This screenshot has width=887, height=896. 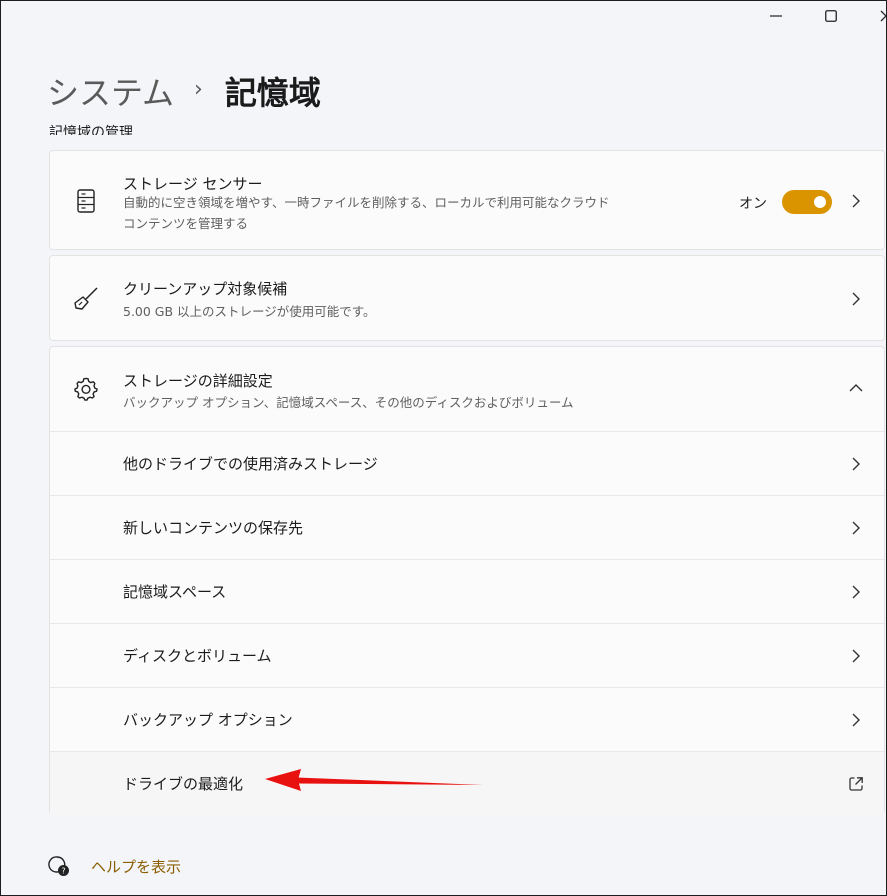 I want to click on breadcrumb-system-link: システム, so click(x=110, y=91).